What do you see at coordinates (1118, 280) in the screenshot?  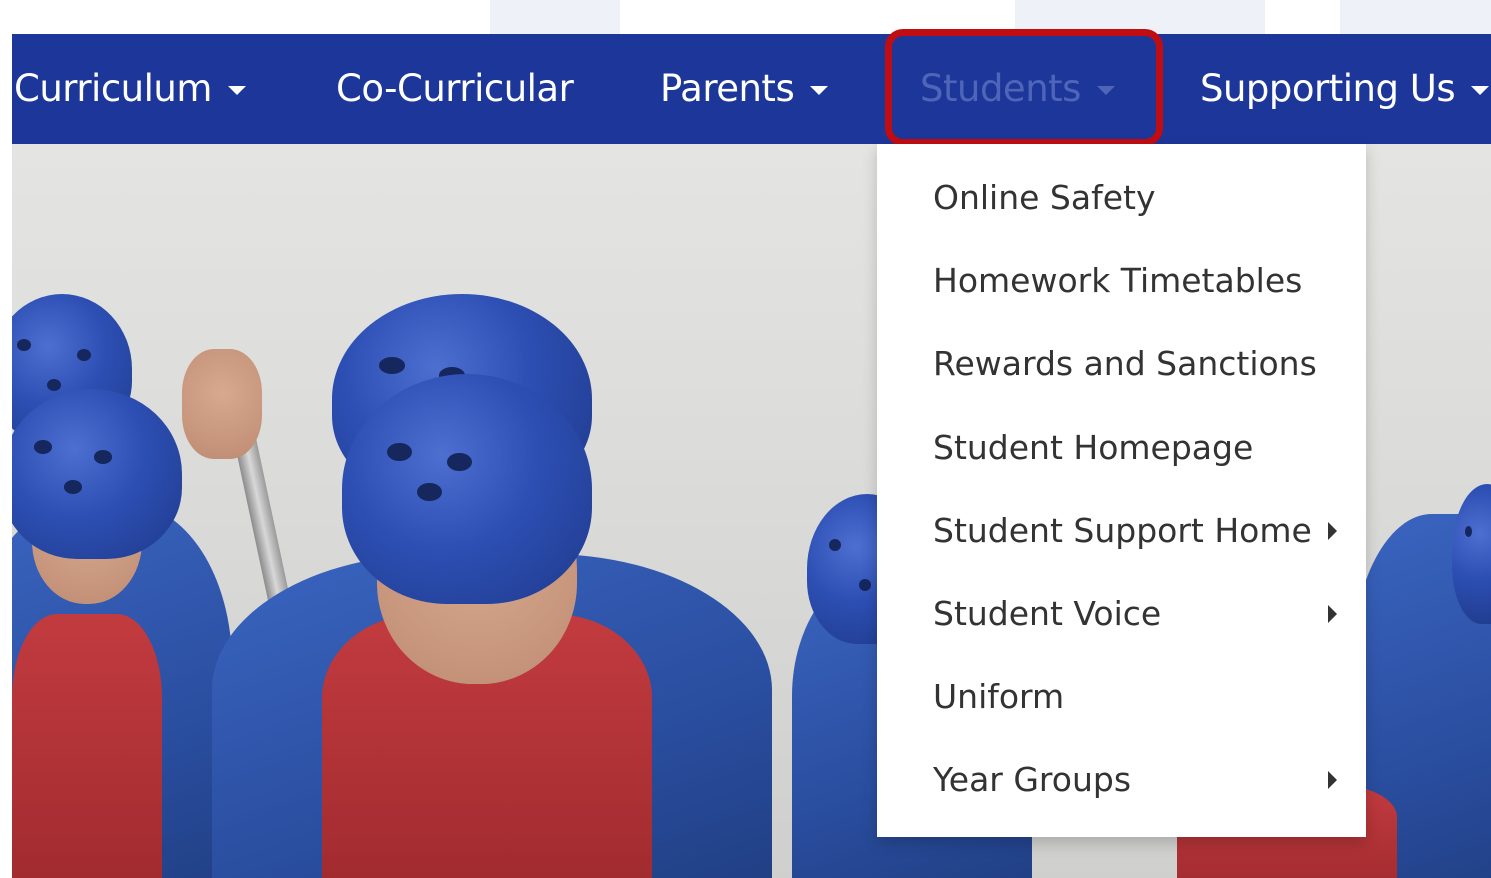 I see `menu-item-label: Homework Timetables` at bounding box center [1118, 280].